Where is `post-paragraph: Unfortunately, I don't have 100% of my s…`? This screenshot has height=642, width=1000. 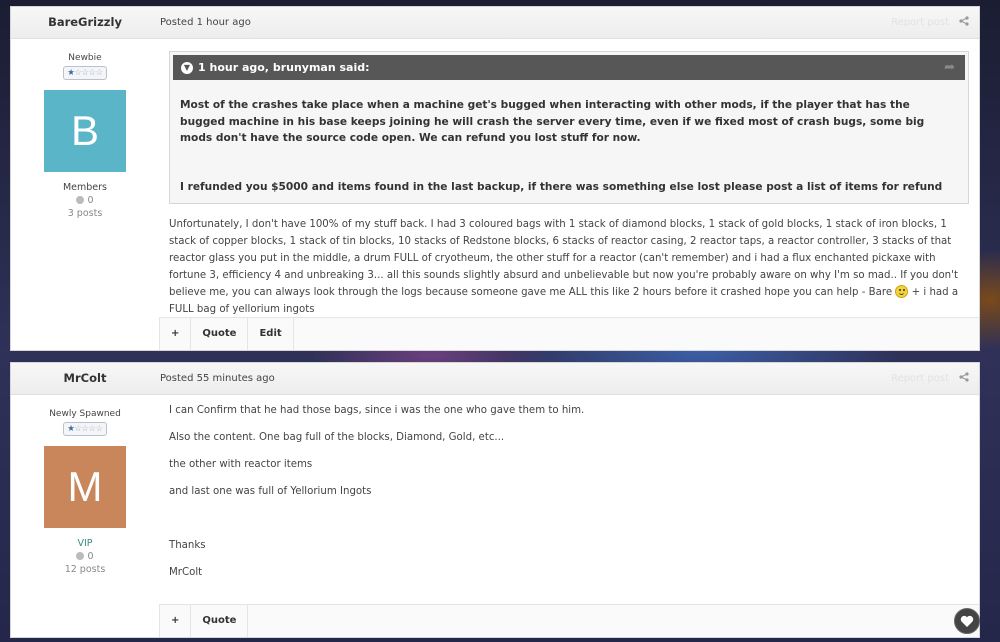
post-paragraph: Unfortunately, I don't have 100% of my s… is located at coordinates (569, 267).